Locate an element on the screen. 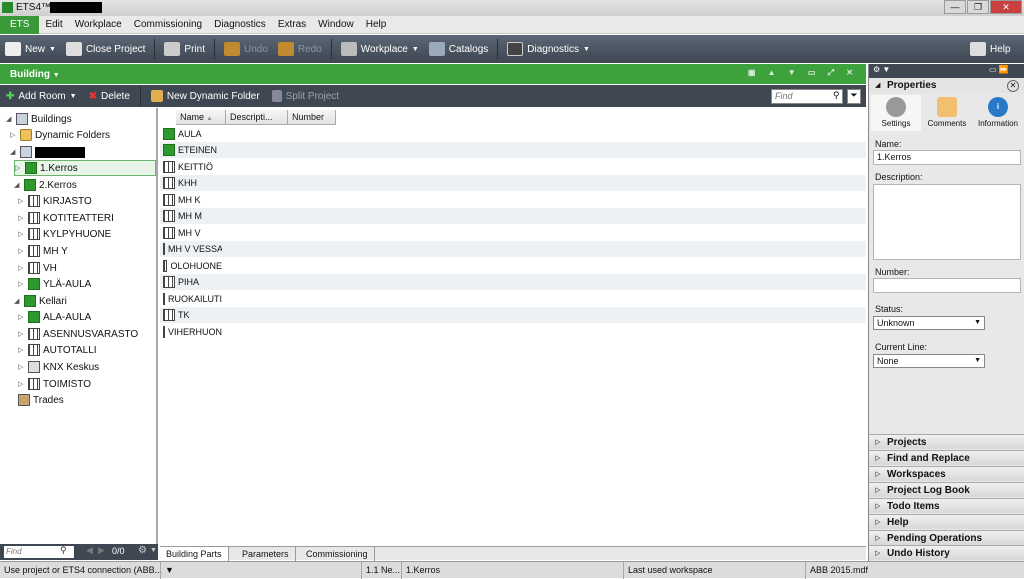 The height and width of the screenshot is (579, 1024). close-project-button: Close Project is located at coordinates (105, 49).